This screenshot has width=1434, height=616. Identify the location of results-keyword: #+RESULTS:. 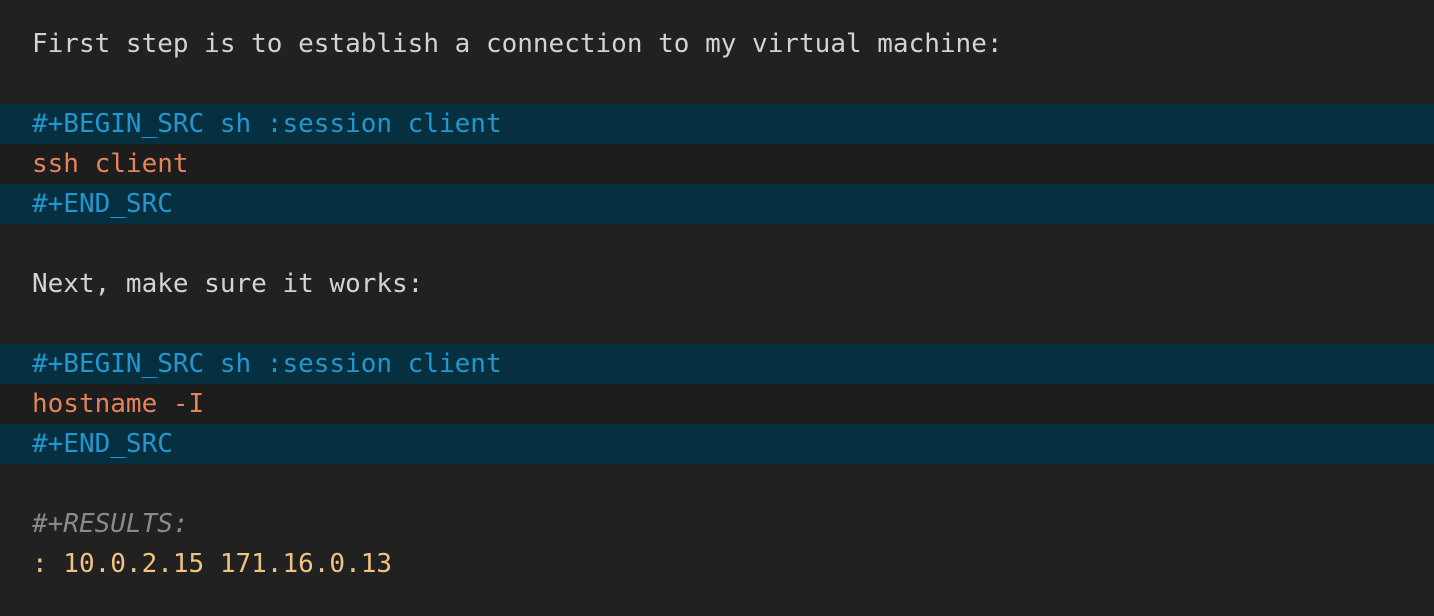
(717, 524).